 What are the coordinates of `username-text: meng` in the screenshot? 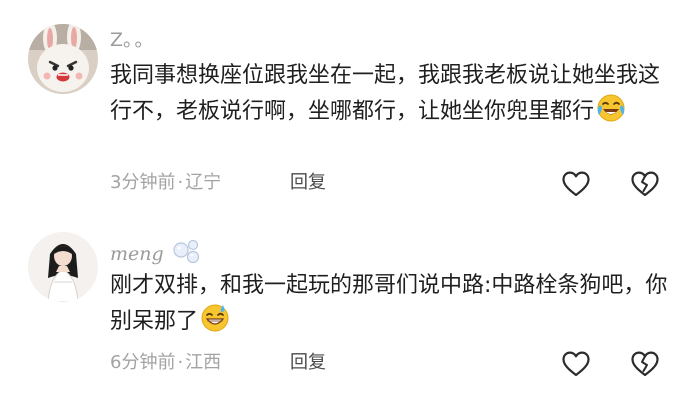 It's located at (137, 254).